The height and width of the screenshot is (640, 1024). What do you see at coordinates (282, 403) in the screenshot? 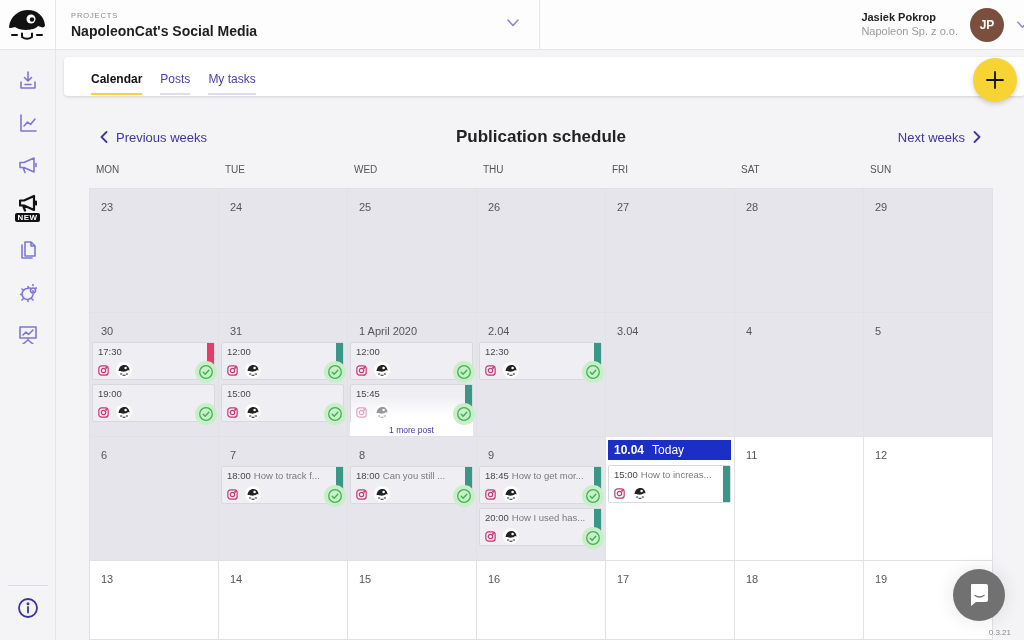
I see `post-card: 15:00` at bounding box center [282, 403].